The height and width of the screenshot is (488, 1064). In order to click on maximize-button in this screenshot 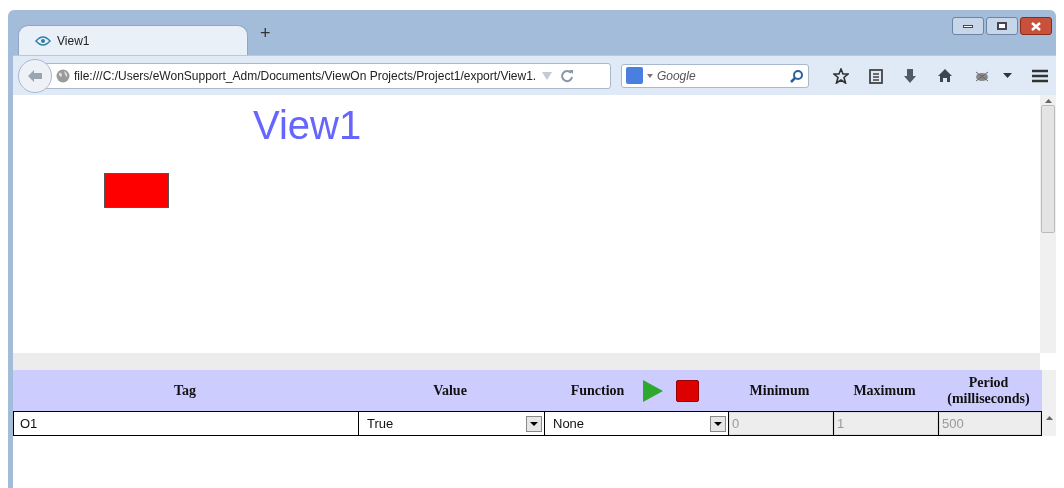, I will do `click(1002, 26)`.